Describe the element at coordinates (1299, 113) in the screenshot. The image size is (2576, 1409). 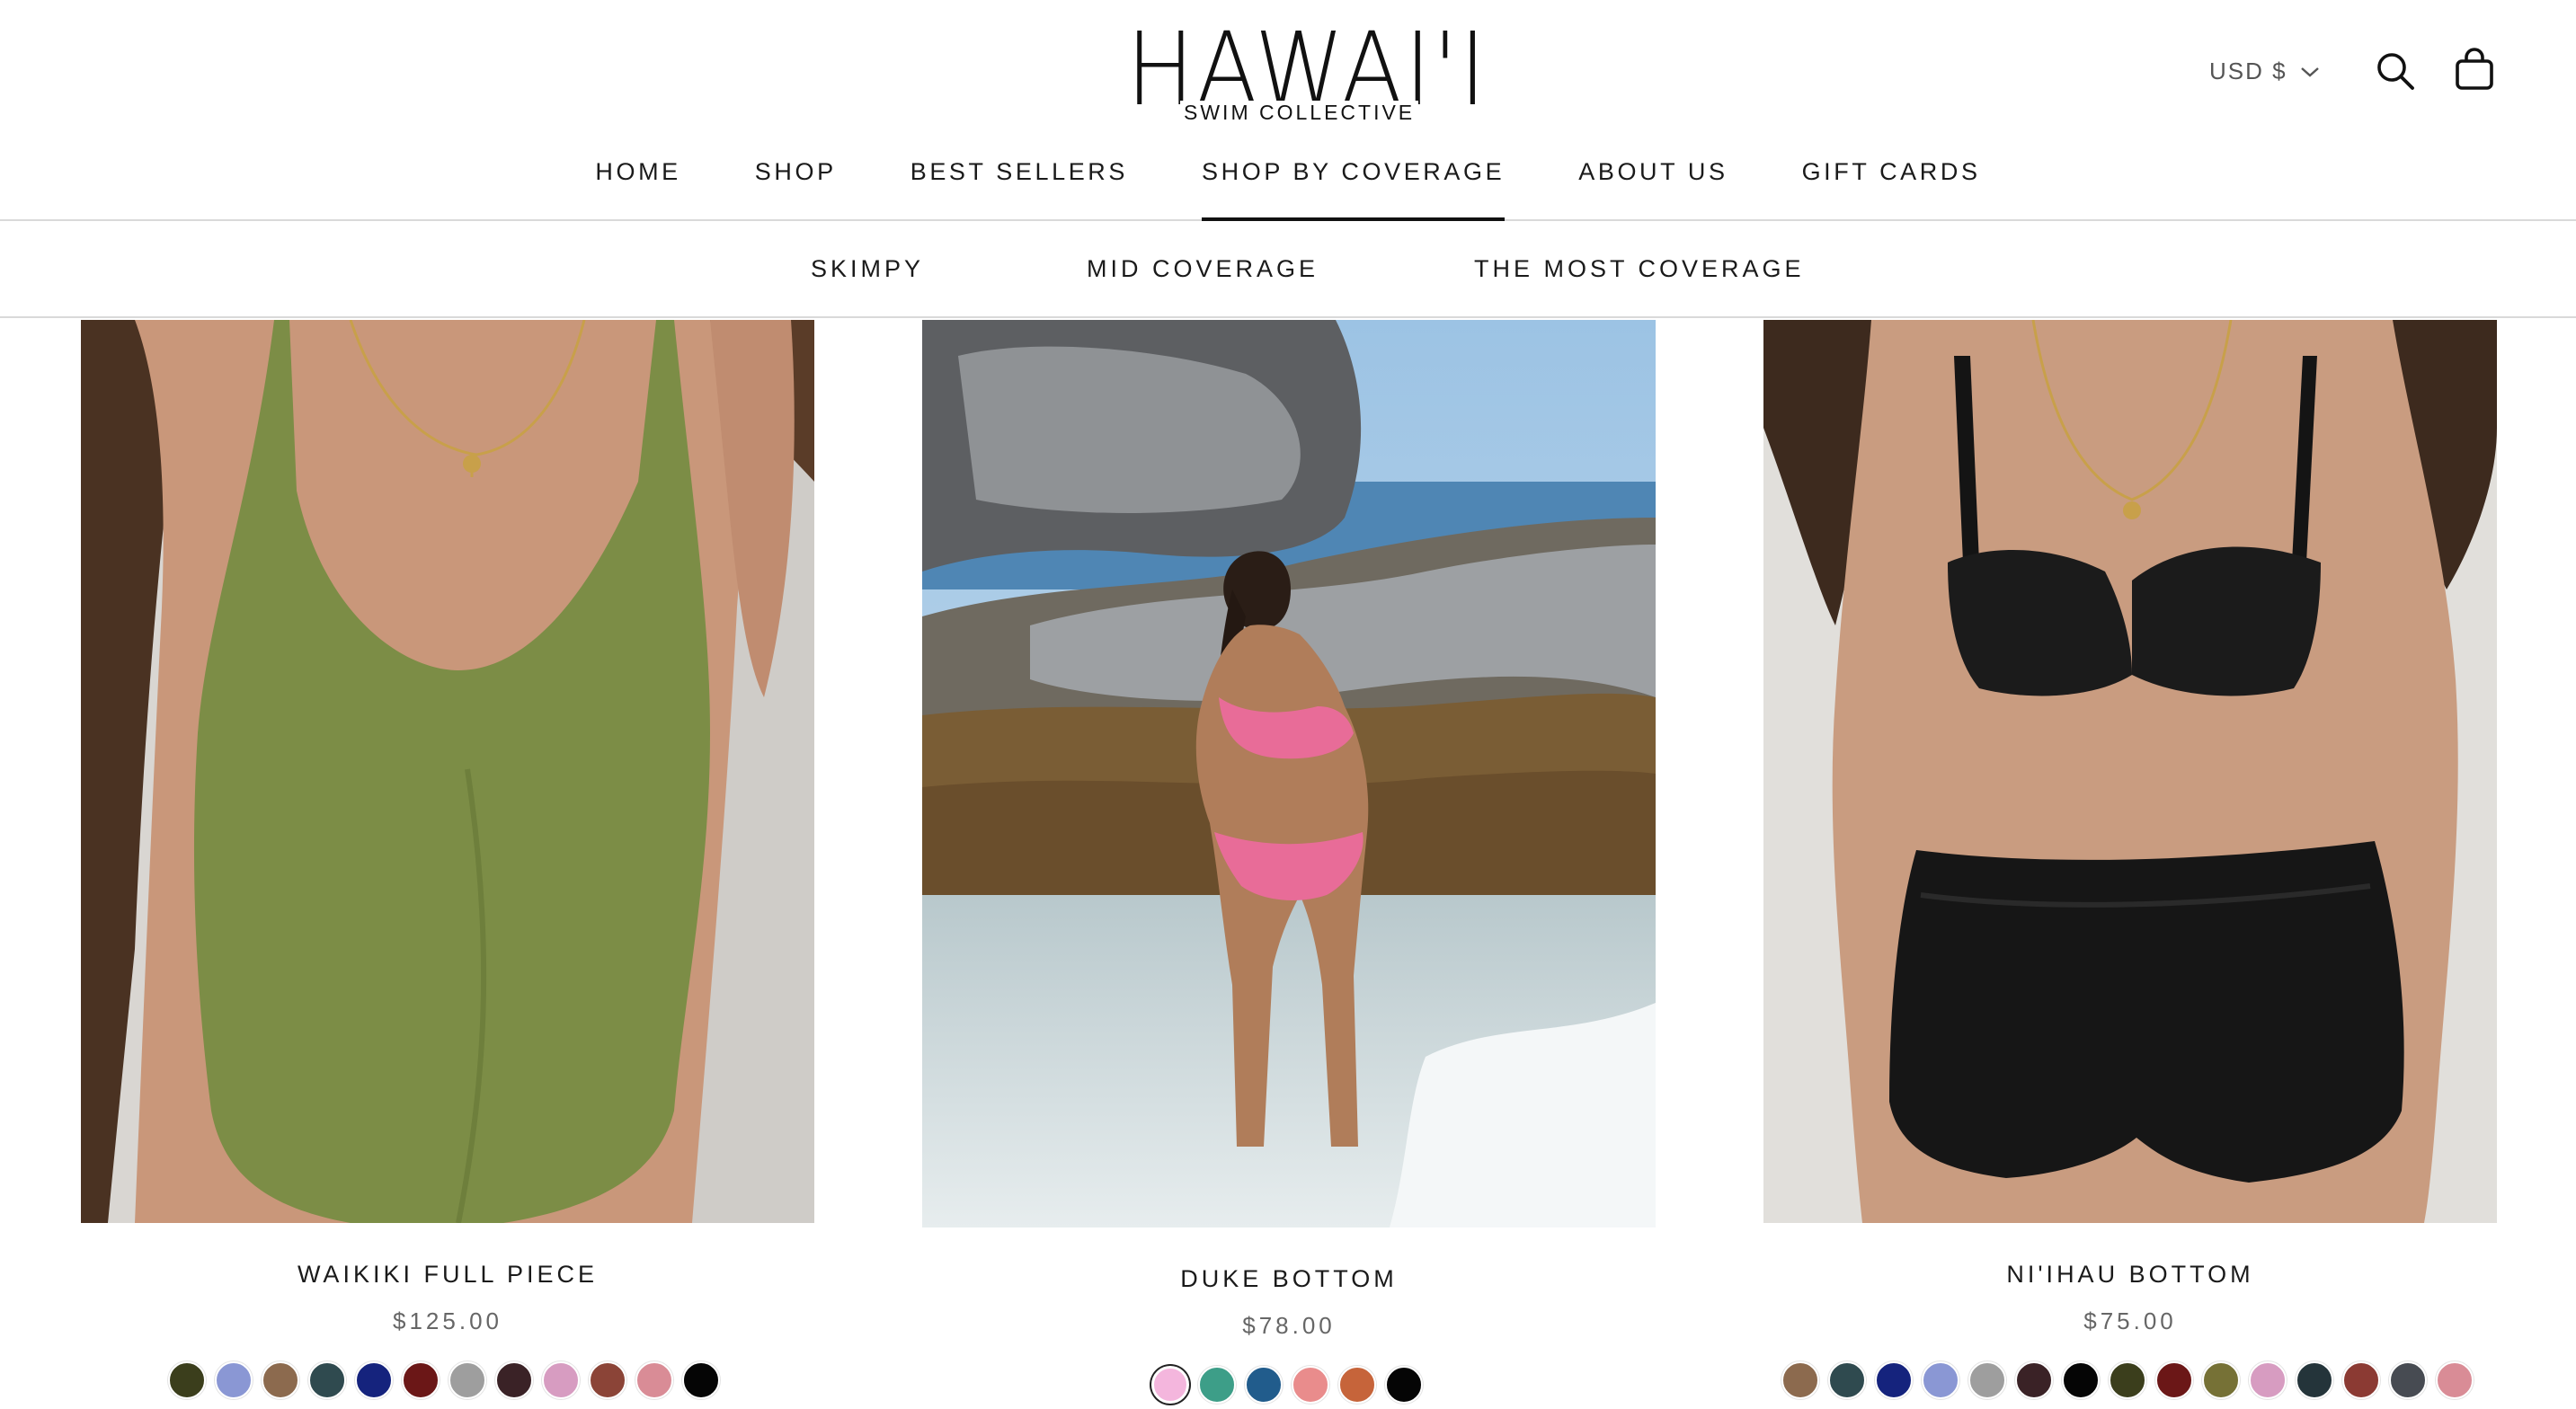
I see `logo-tagline: SWIM COLLECTIVE` at that location.